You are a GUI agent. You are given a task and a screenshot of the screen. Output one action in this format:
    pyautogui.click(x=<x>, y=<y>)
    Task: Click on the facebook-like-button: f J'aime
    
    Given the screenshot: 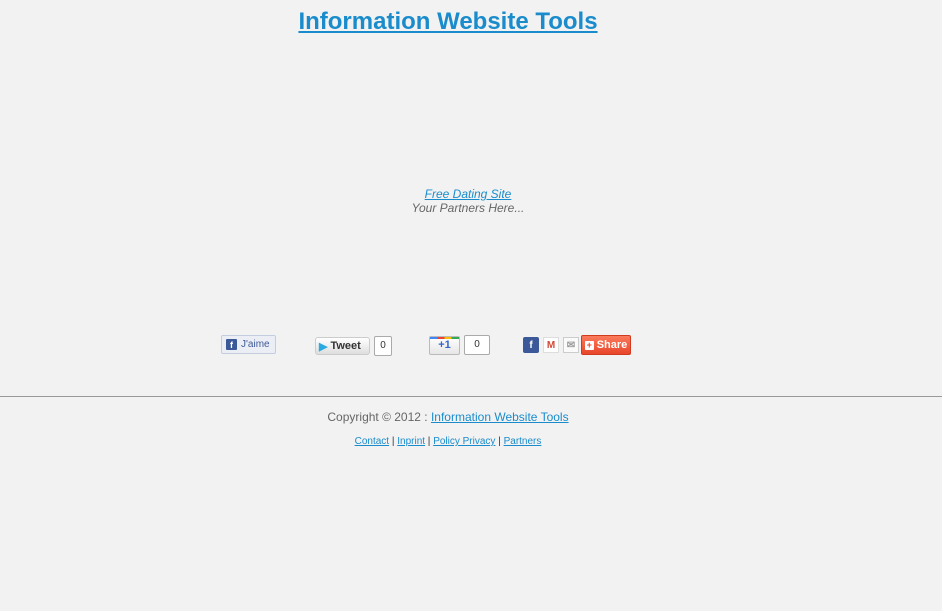 What is the action you would take?
    pyautogui.click(x=248, y=344)
    